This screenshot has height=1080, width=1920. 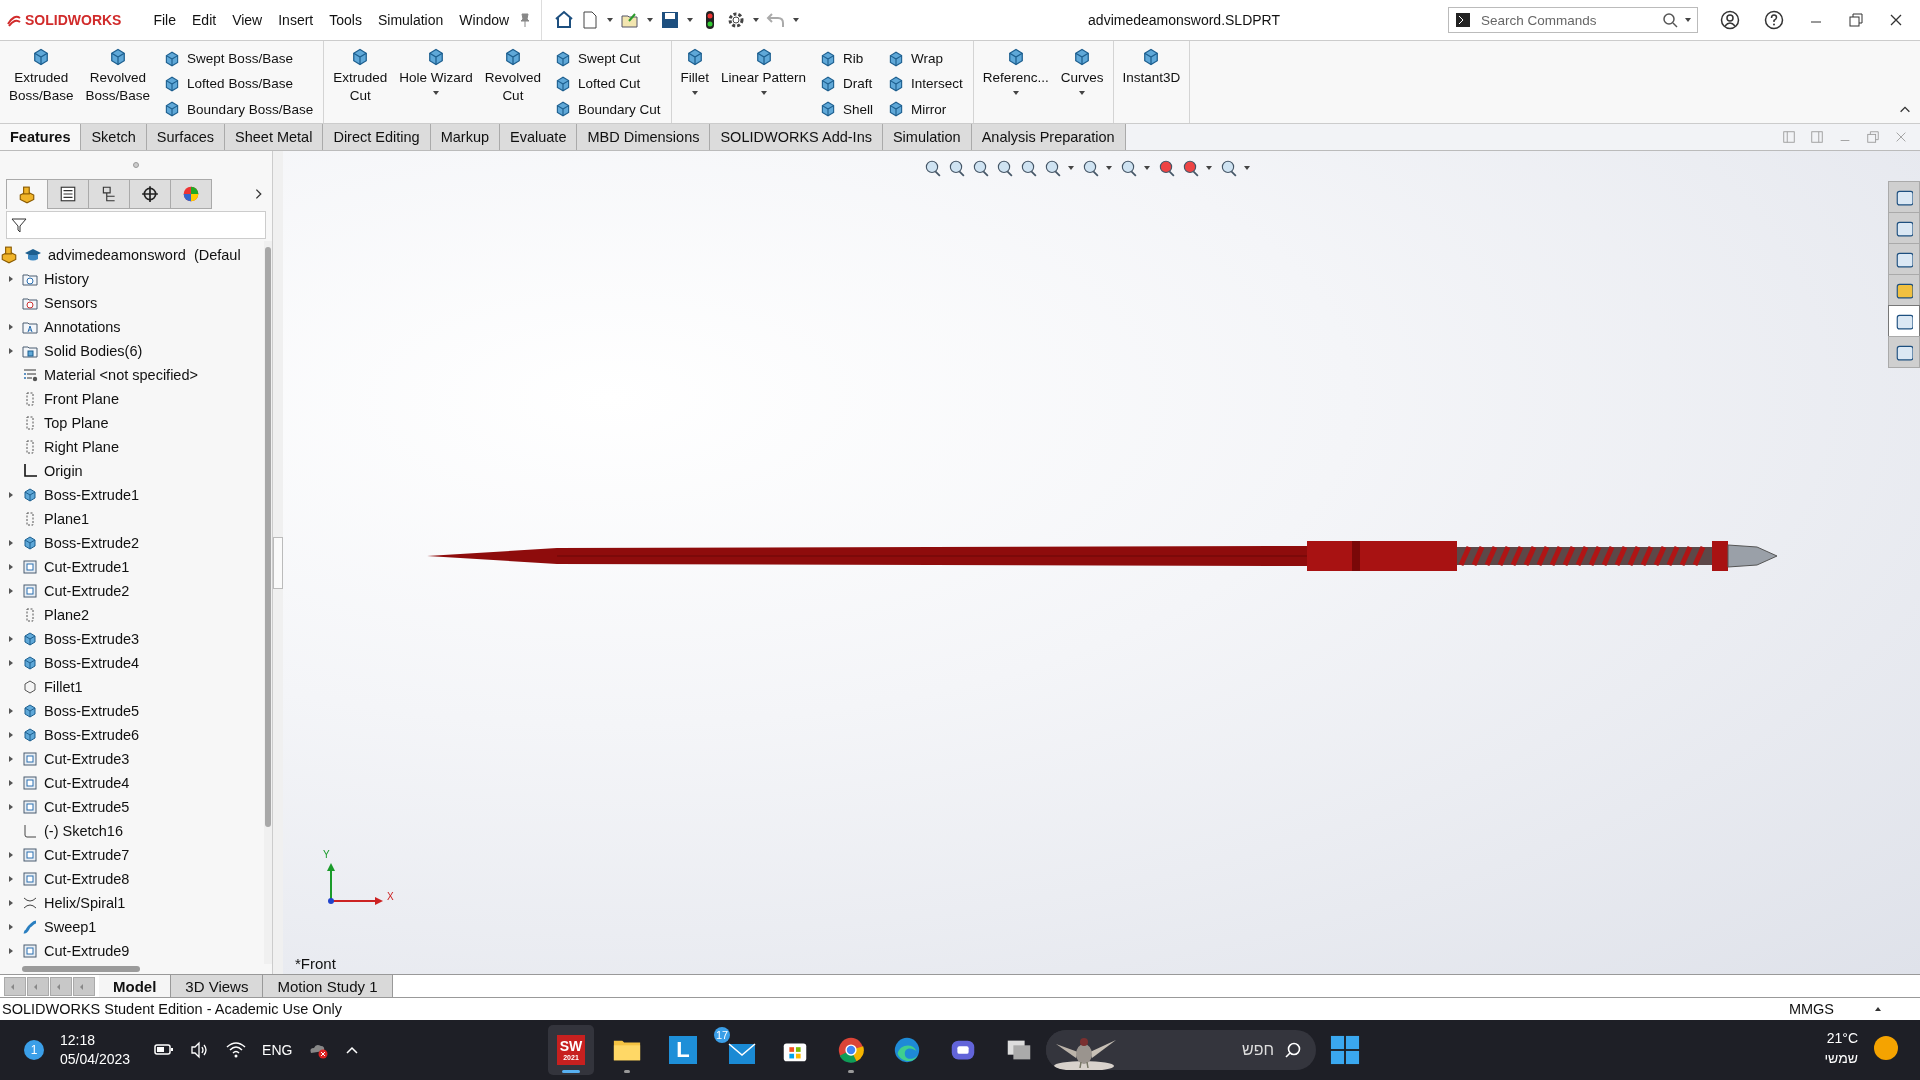 I want to click on zoom-area-icon, so click(x=956, y=168).